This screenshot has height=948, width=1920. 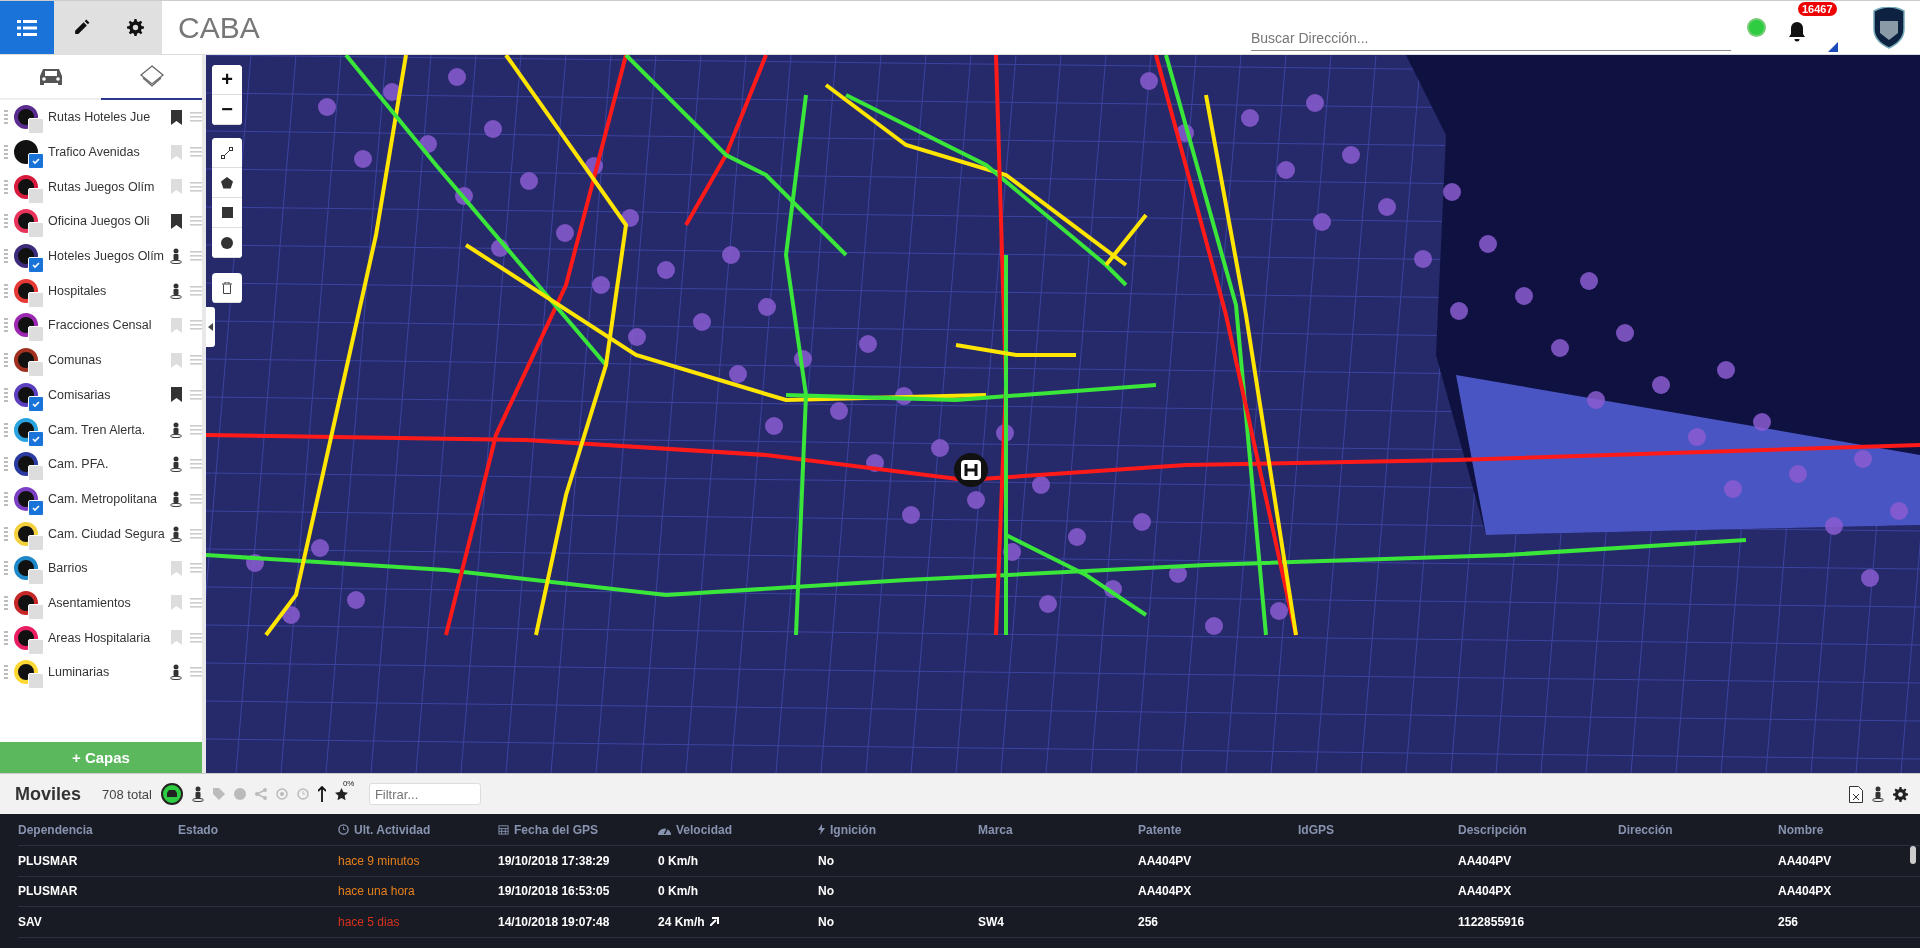 What do you see at coordinates (1849, 830) in the screenshot?
I see `column-header: Nombre` at bounding box center [1849, 830].